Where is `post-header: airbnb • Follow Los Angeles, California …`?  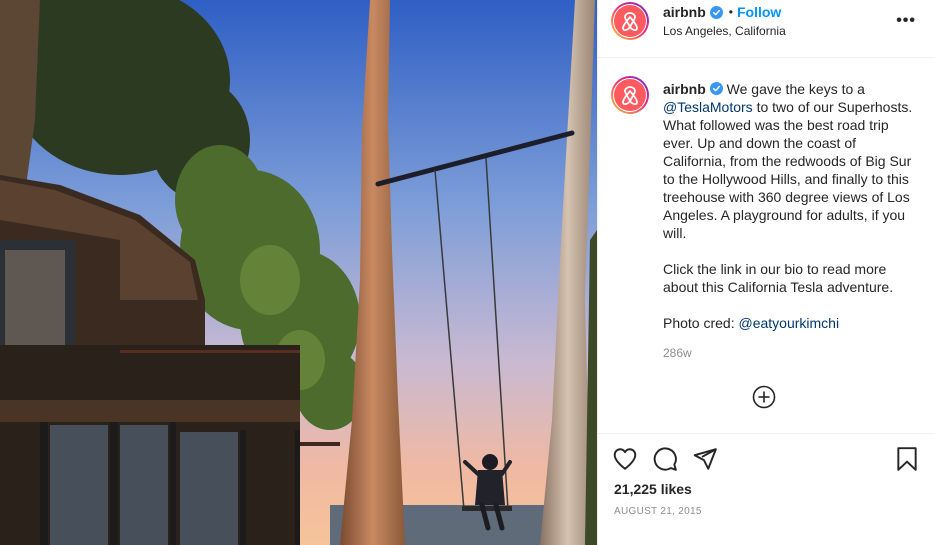 post-header: airbnb • Follow Los Angeles, California … is located at coordinates (766, 29).